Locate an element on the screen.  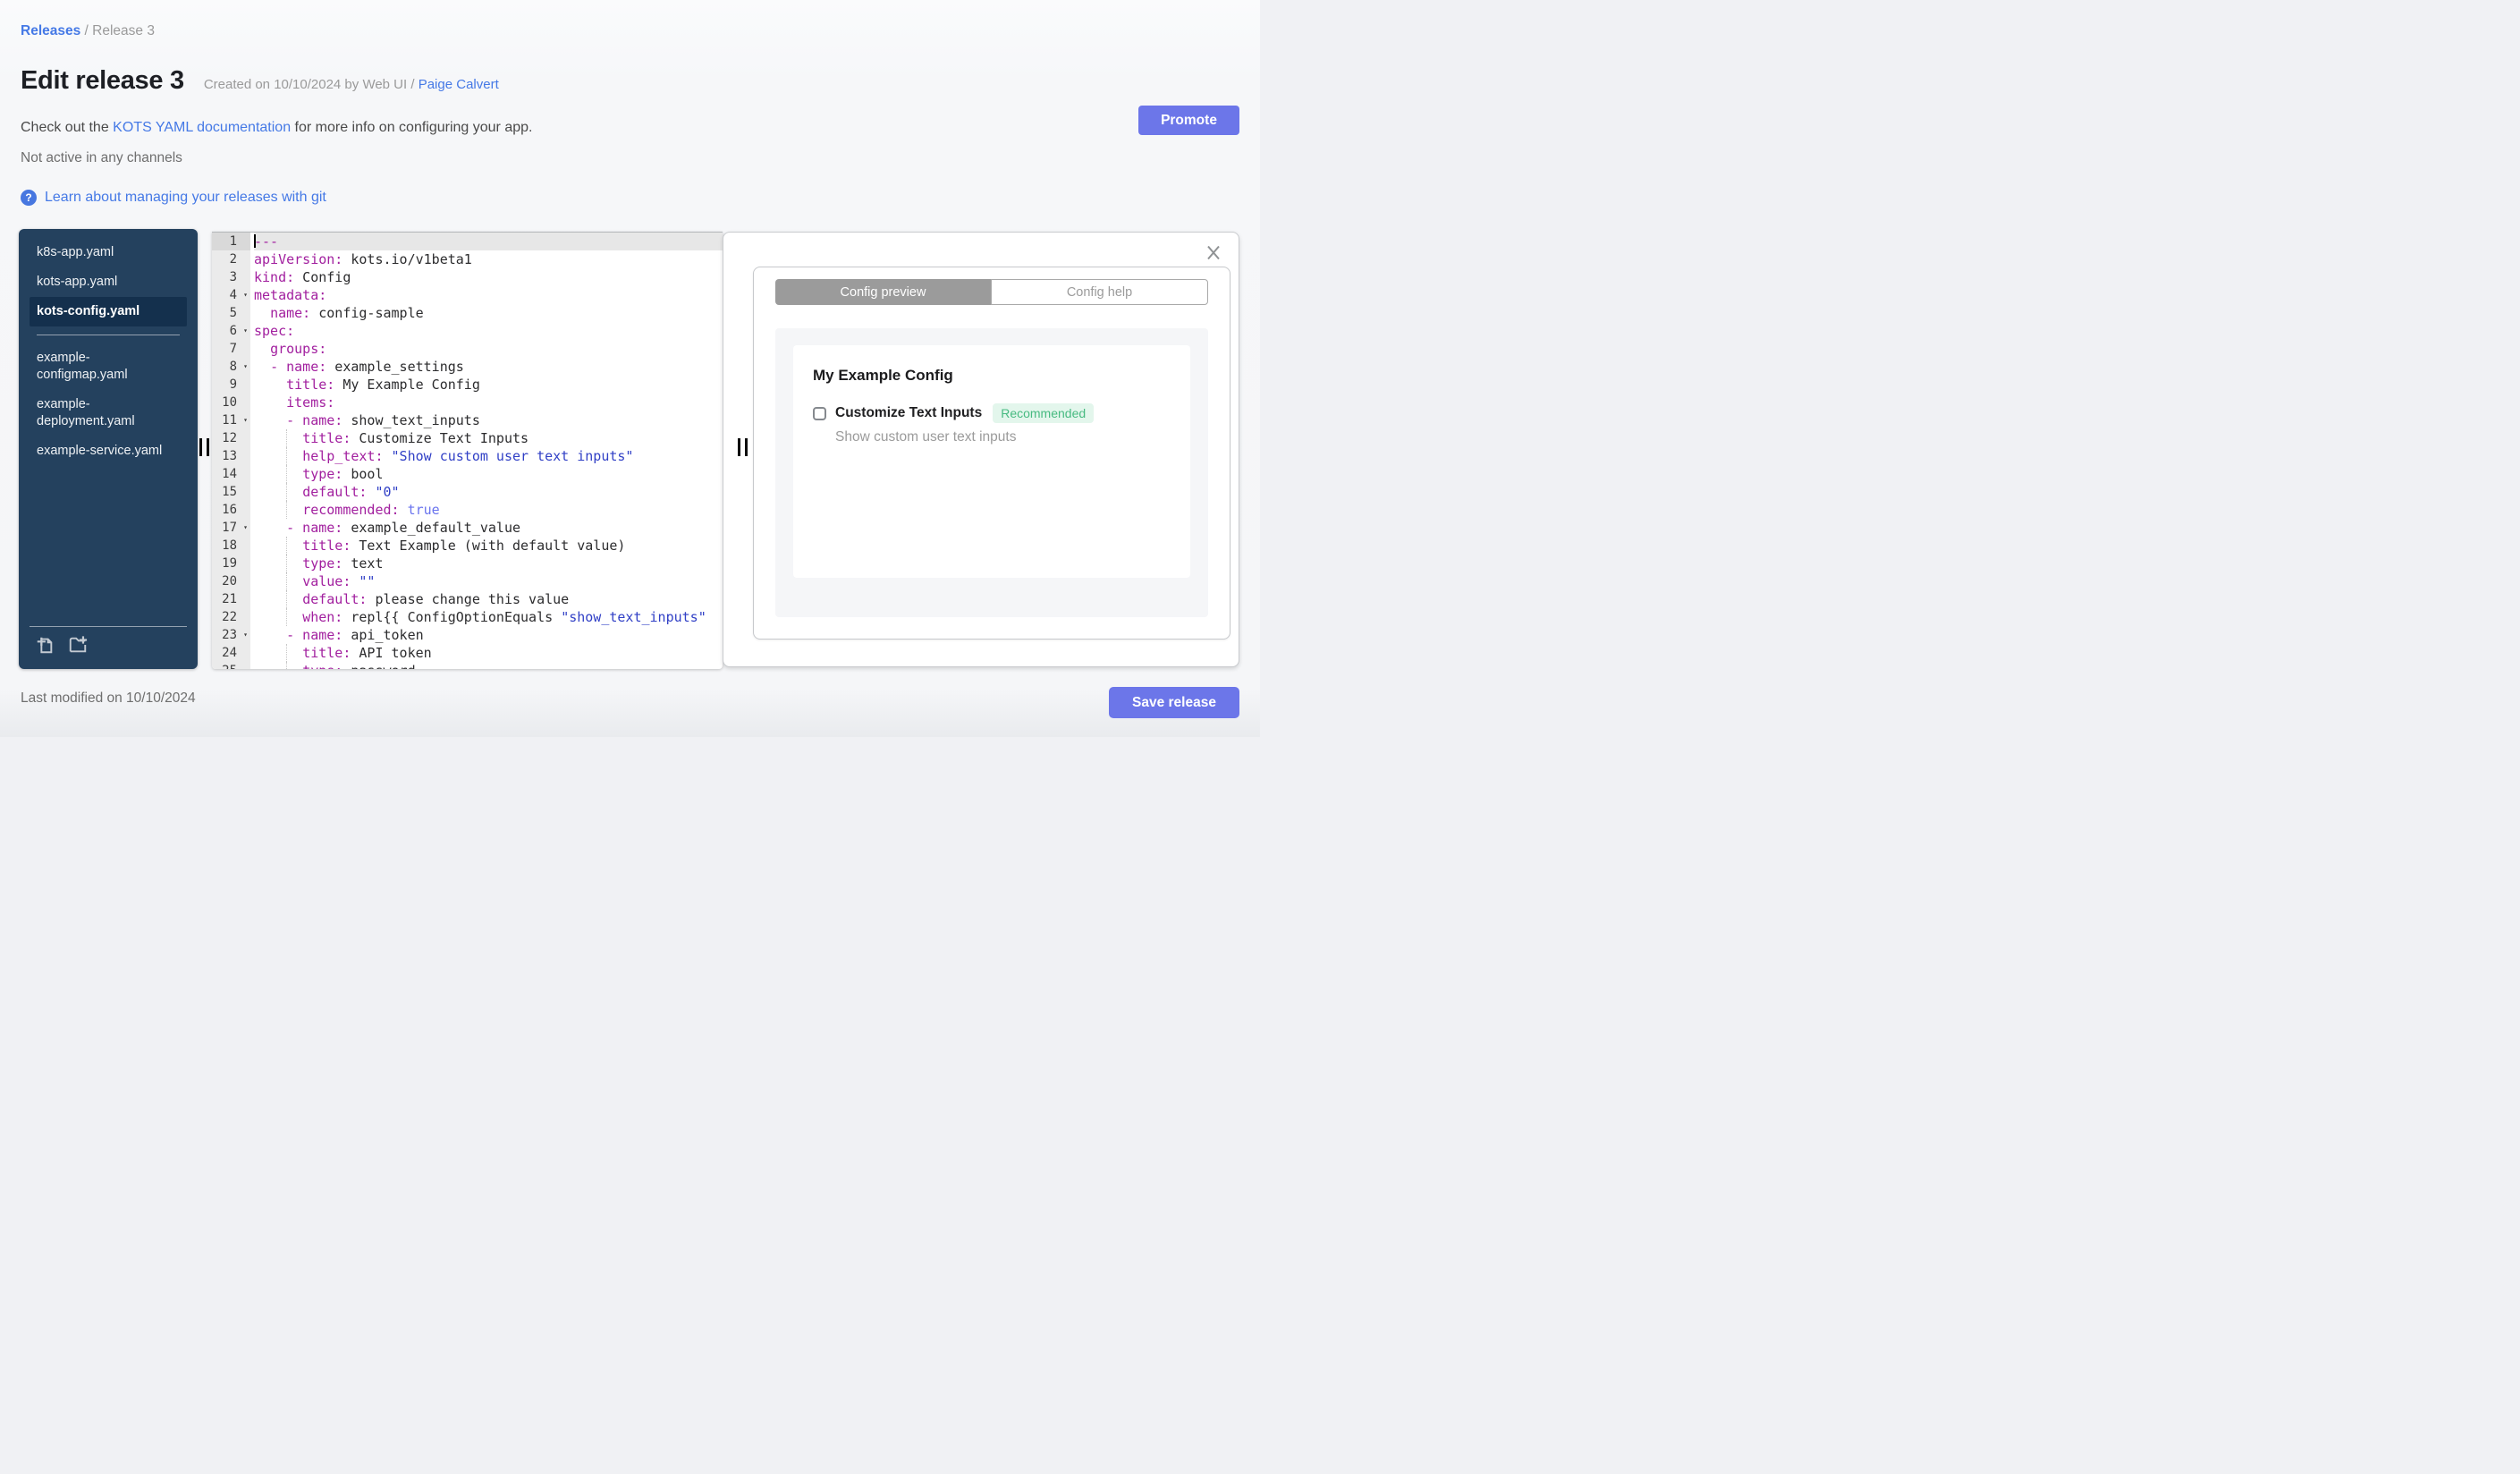
gutter-line-21: 21 is located at coordinates (230, 599).